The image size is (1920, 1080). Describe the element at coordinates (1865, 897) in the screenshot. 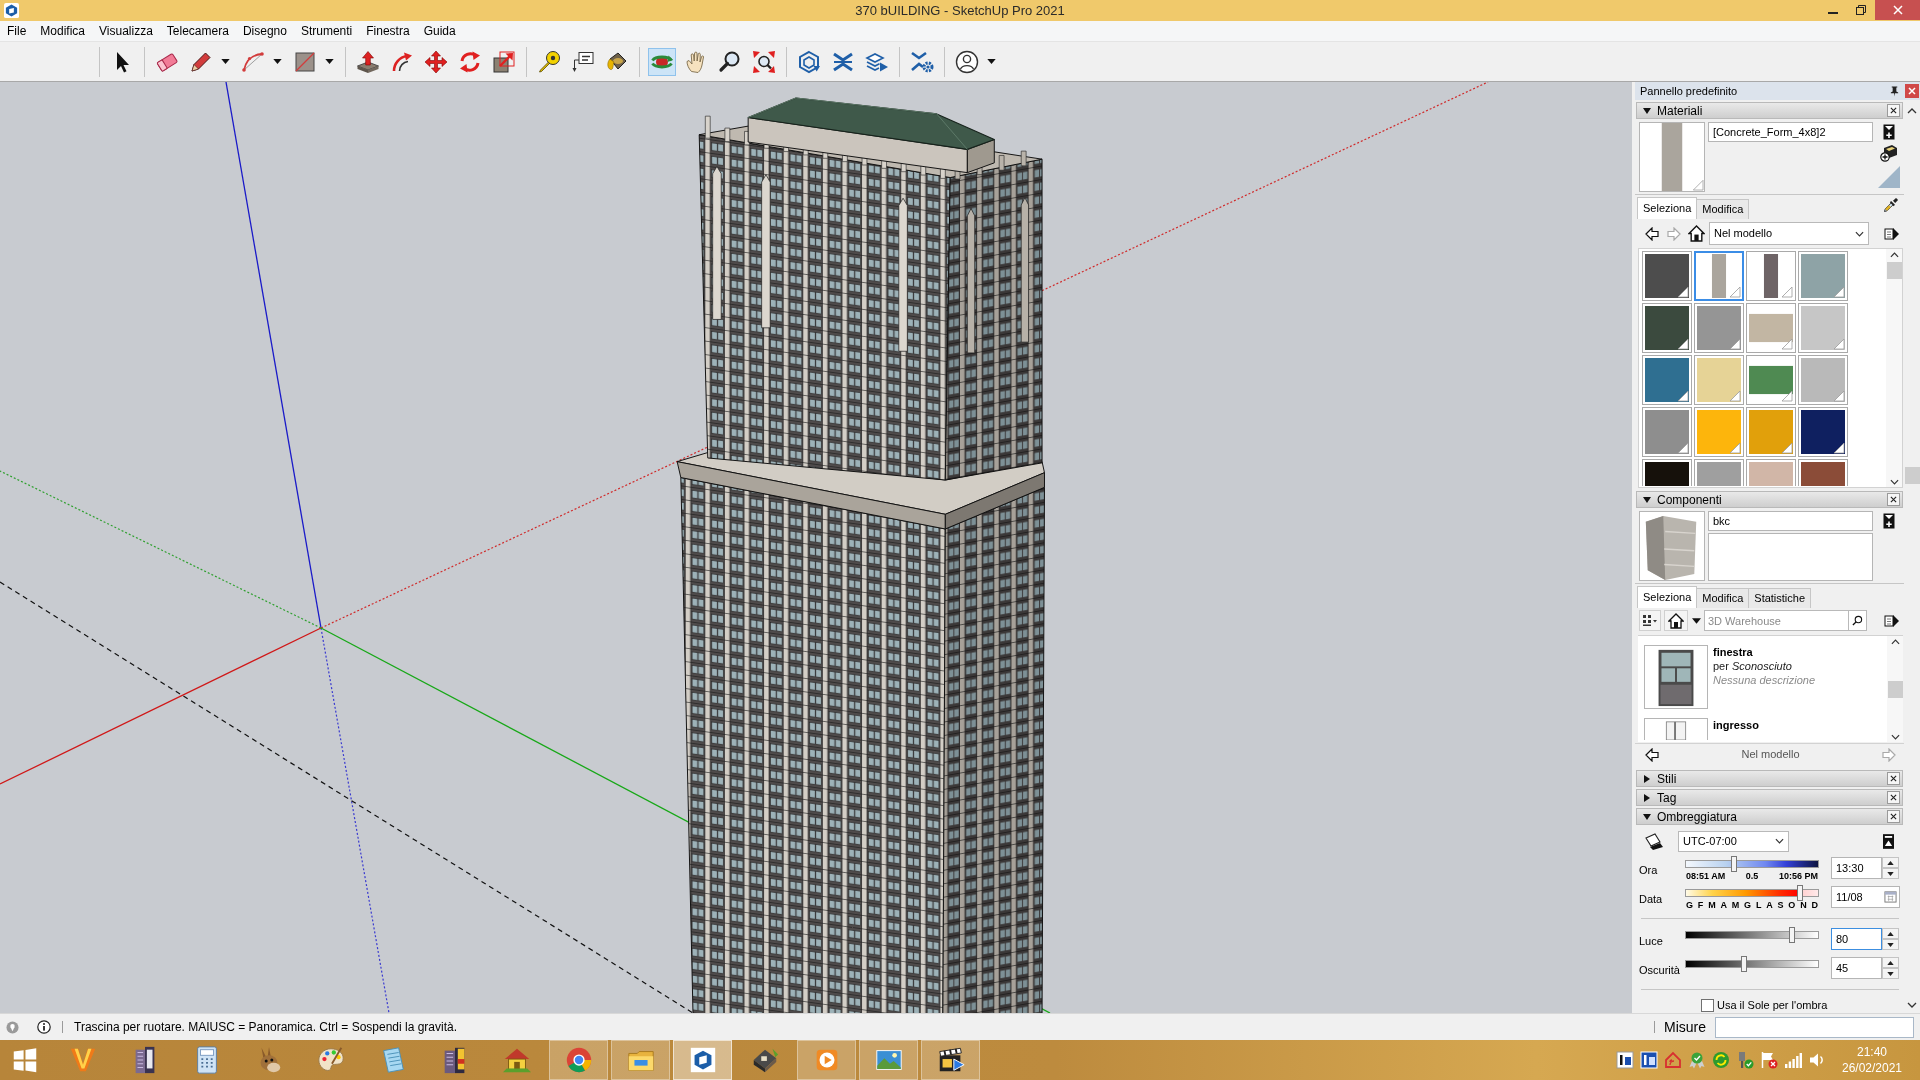

I see `date-field: 11/08` at that location.